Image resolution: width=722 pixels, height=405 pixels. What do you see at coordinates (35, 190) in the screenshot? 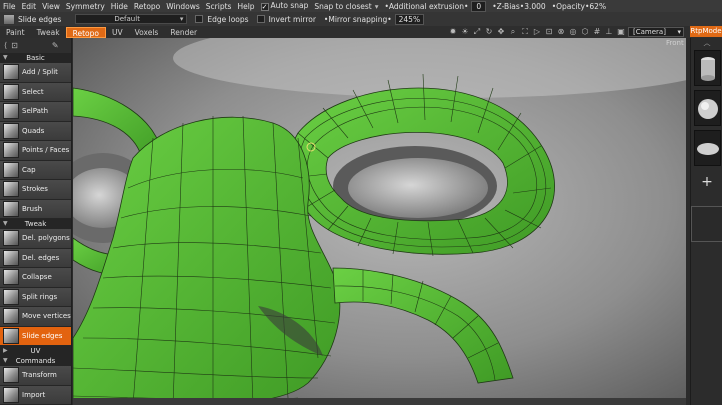
I see `tool-strokes: Strokes` at bounding box center [35, 190].